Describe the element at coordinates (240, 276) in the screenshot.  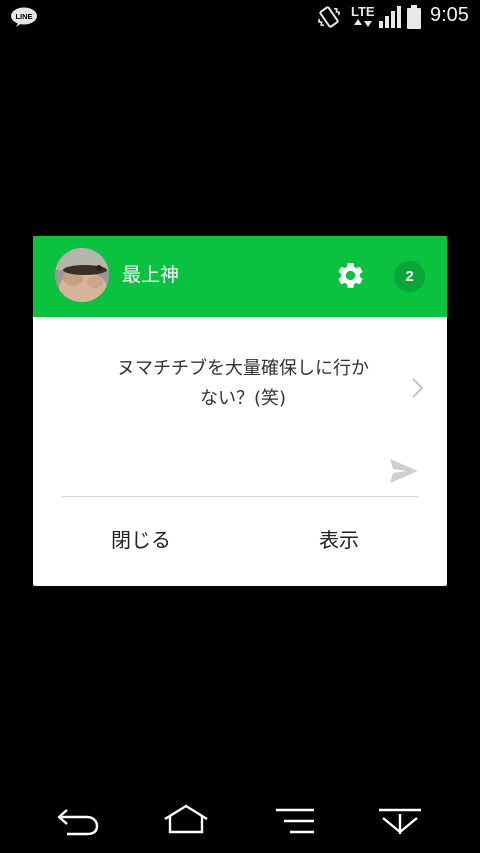
I see `popup-header: 最上神 2` at that location.